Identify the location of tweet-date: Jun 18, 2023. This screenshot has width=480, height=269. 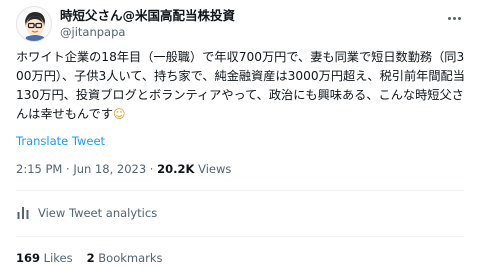
(109, 169).